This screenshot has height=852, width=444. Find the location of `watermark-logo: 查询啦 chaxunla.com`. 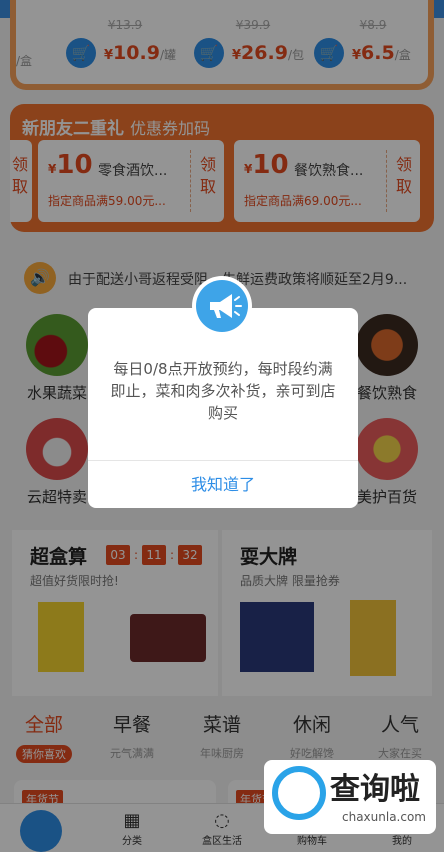

watermark-logo: 查询啦 chaxunla.com is located at coordinates (350, 797).